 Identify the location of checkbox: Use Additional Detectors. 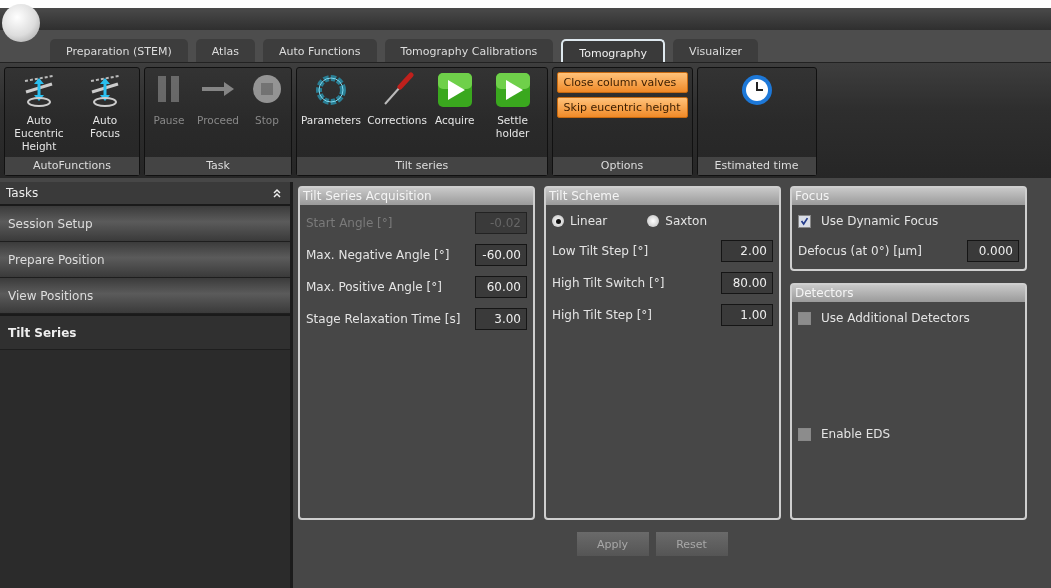
(908, 318).